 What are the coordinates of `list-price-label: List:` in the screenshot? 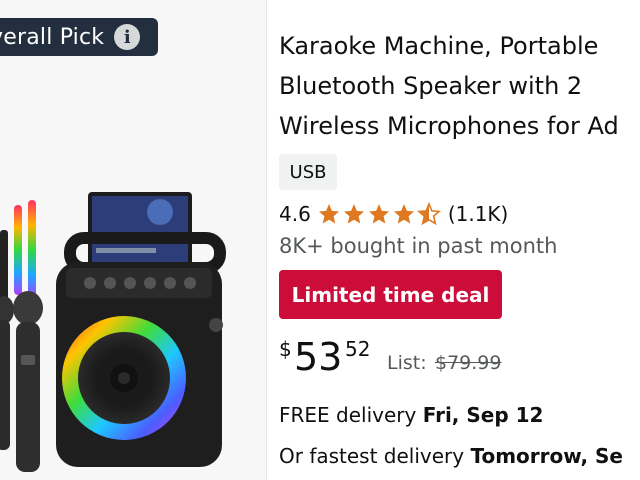 It's located at (407, 363).